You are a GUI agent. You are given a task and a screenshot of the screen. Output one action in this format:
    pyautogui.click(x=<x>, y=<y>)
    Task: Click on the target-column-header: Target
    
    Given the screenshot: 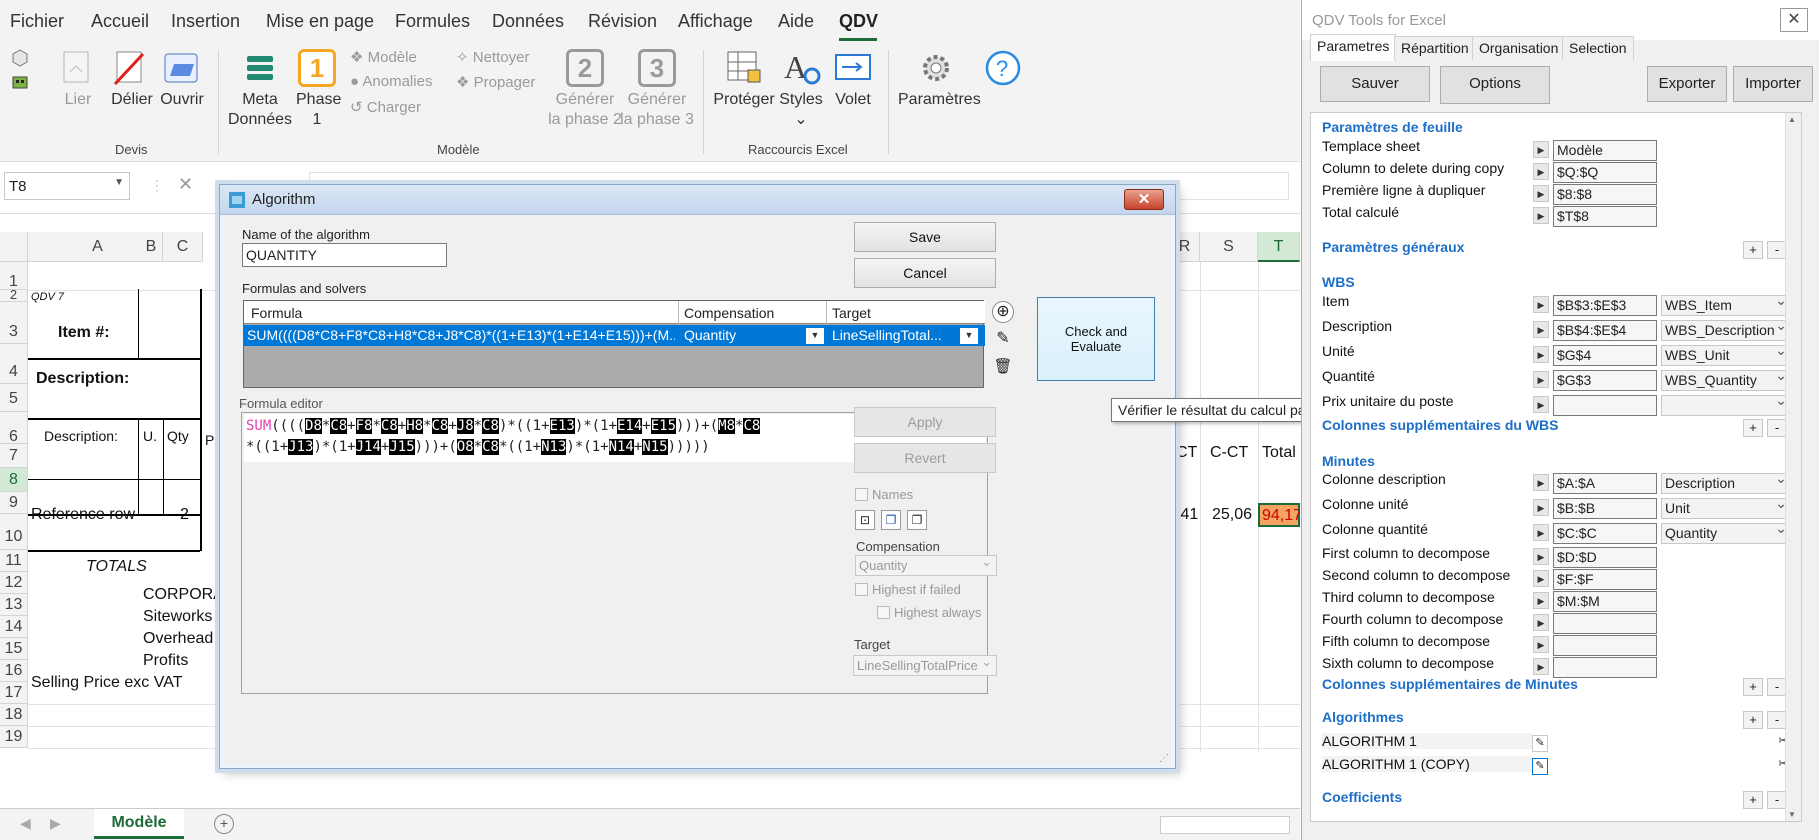 What is the action you would take?
    pyautogui.click(x=851, y=313)
    